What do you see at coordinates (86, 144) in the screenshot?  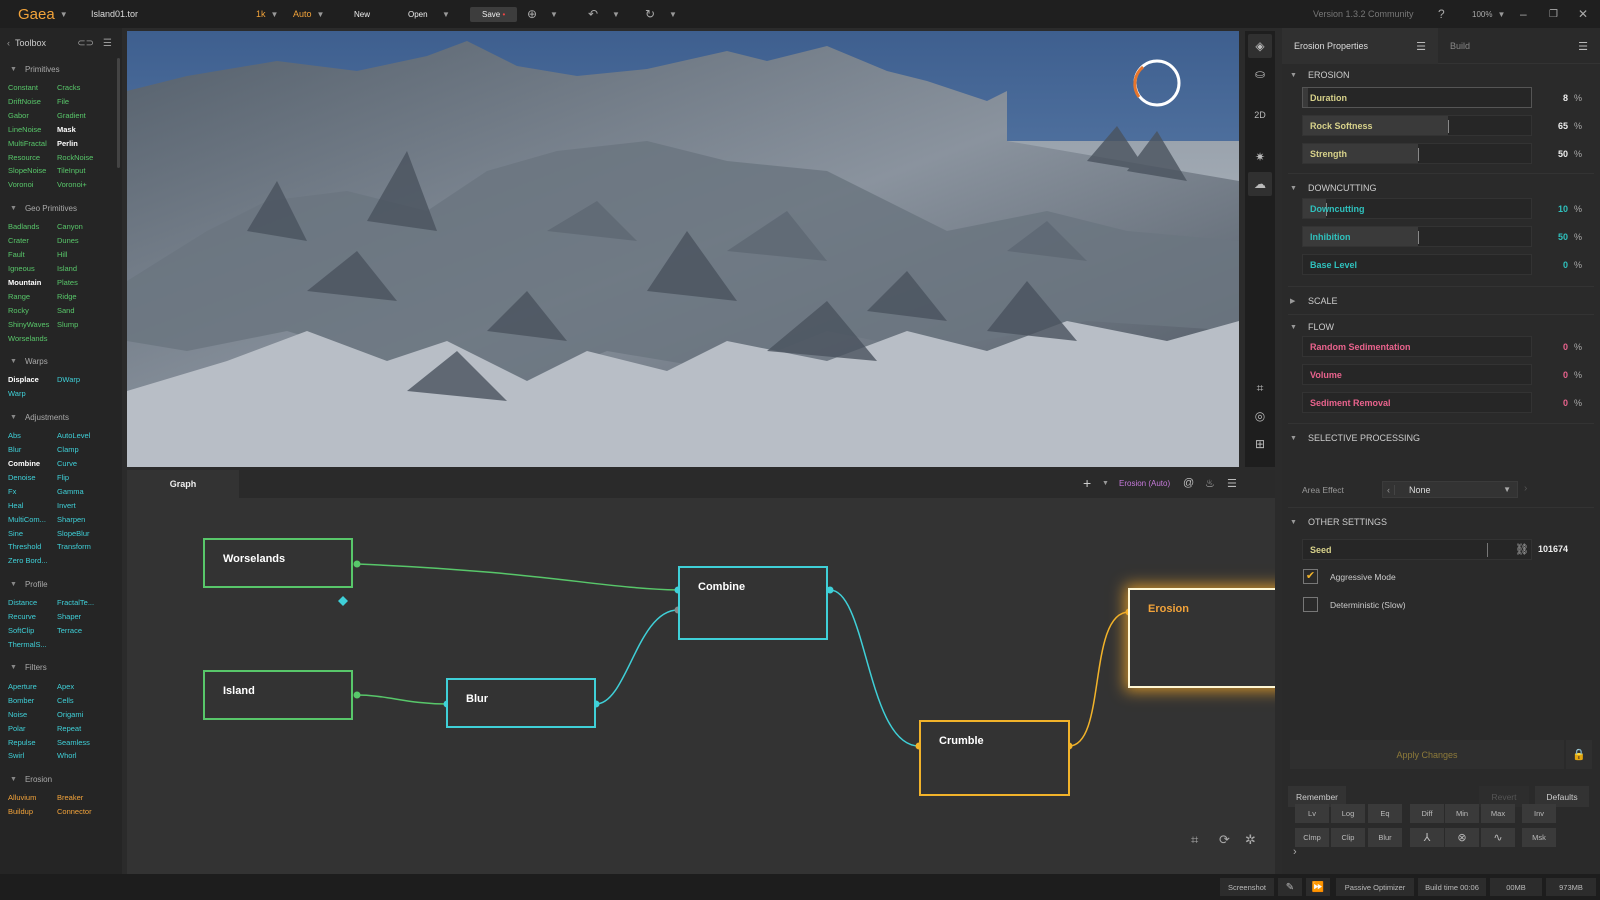 I see `toolbox-node-item: Perlin` at bounding box center [86, 144].